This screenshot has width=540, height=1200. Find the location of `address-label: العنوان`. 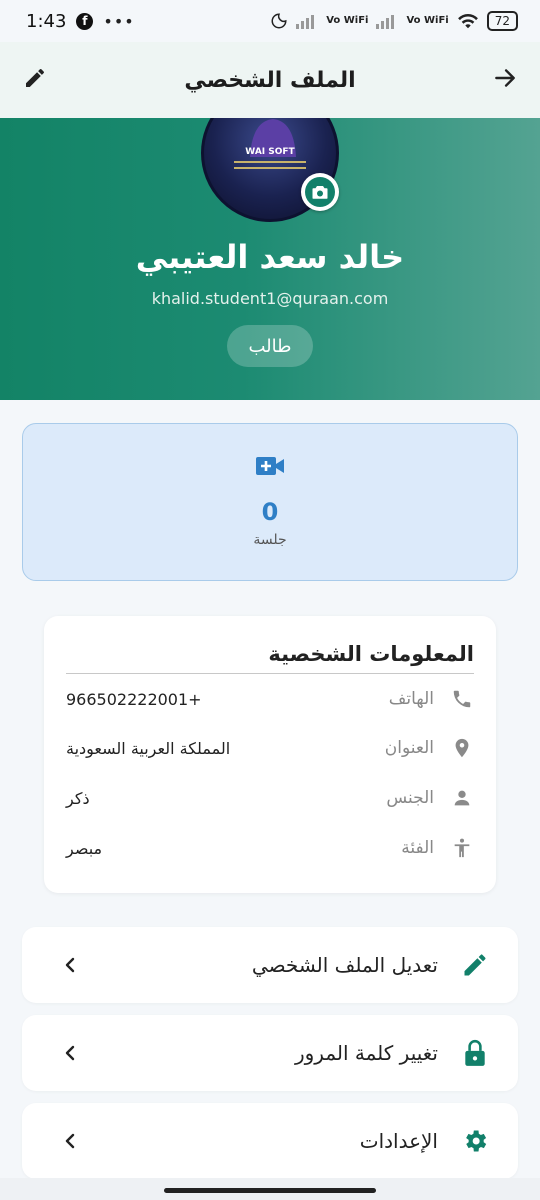

address-label: العنوان is located at coordinates (409, 748).